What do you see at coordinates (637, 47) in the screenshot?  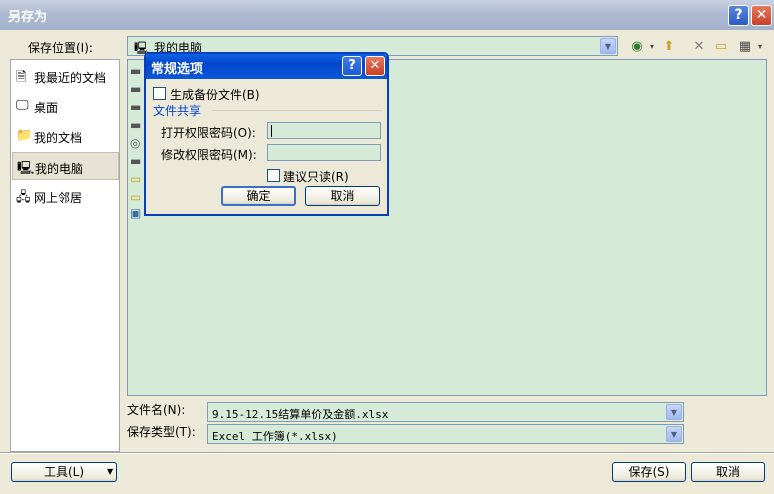 I see `back-icon: ◉` at bounding box center [637, 47].